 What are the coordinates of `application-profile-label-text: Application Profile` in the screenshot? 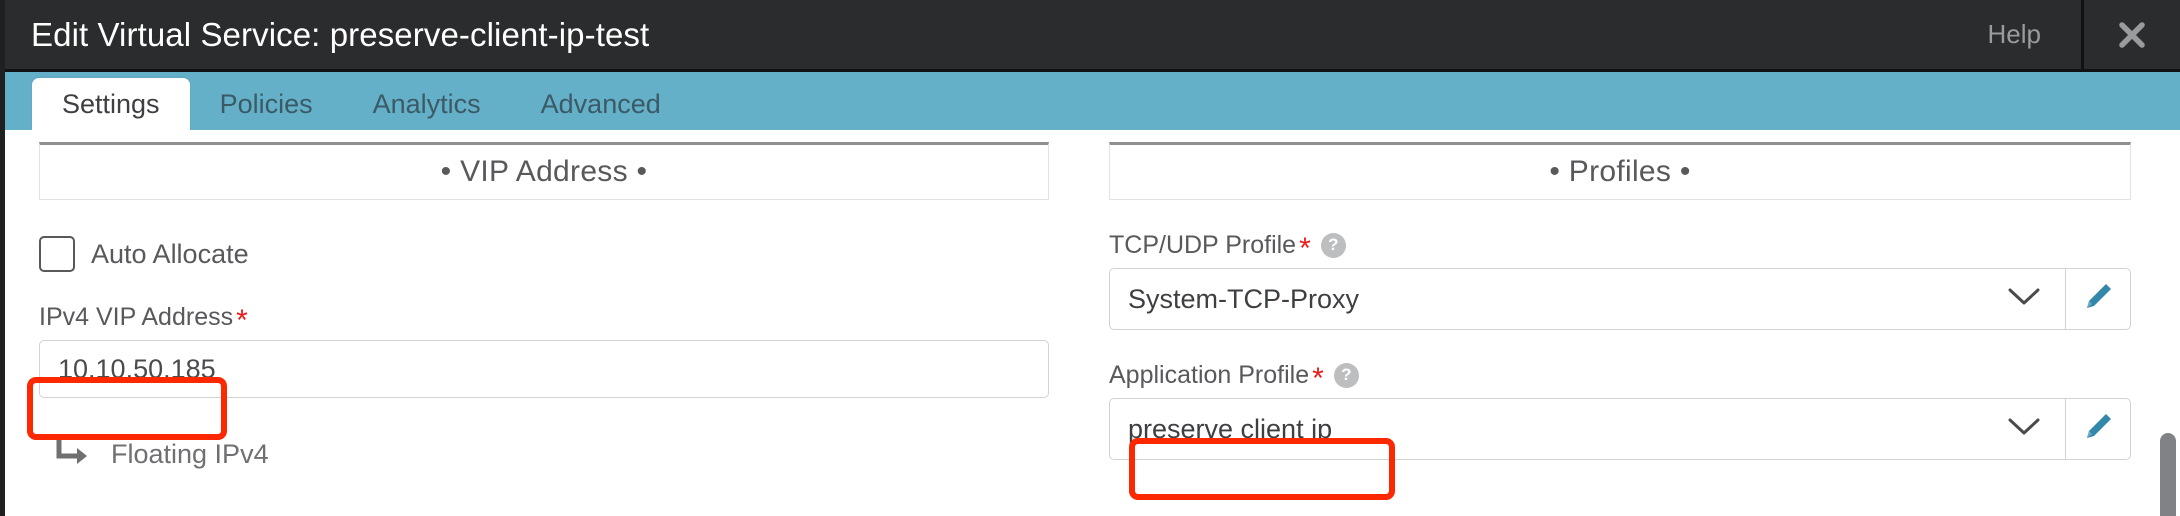 It's located at (1209, 374).